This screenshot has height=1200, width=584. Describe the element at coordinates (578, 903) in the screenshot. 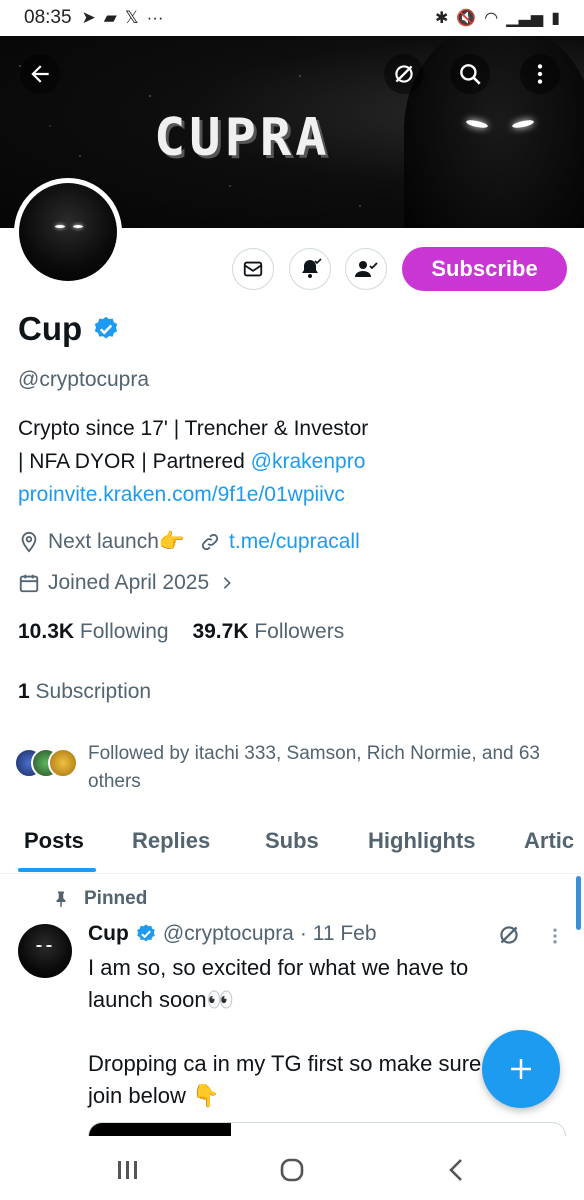

I see `scrollbar` at that location.